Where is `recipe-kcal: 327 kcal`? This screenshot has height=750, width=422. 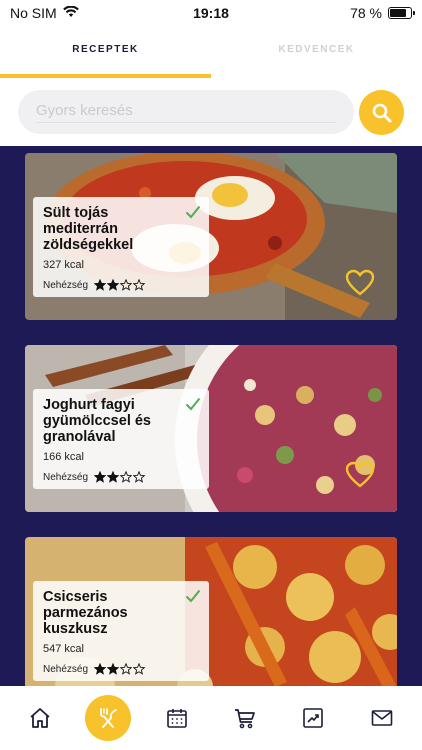 recipe-kcal: 327 kcal is located at coordinates (63, 265).